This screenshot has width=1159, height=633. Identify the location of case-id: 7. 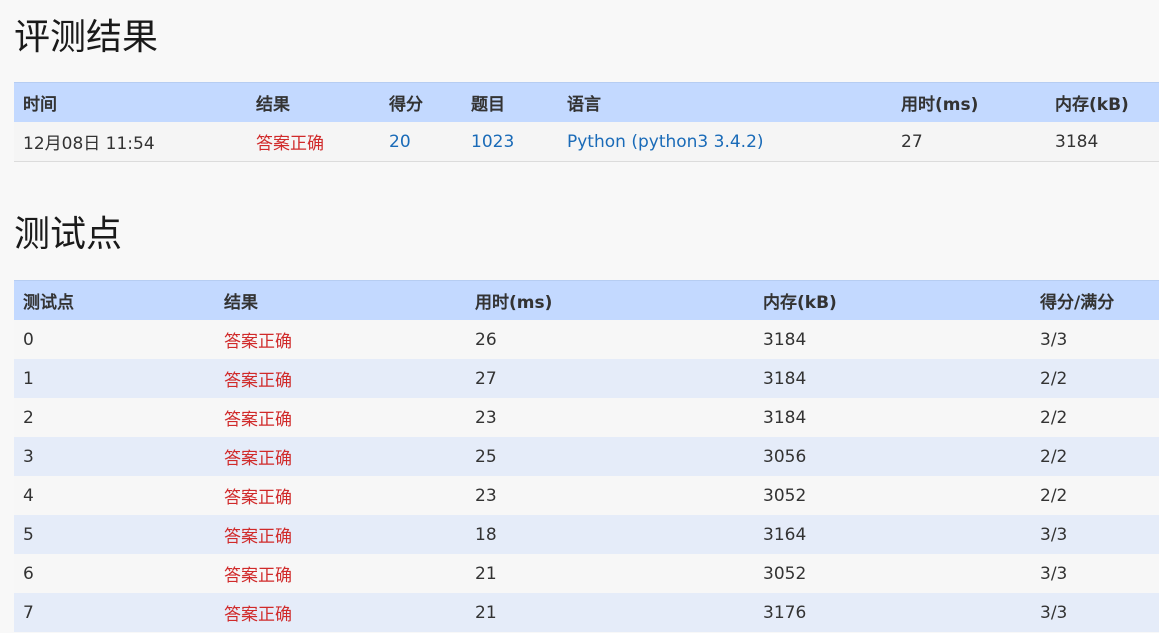
(28, 612).